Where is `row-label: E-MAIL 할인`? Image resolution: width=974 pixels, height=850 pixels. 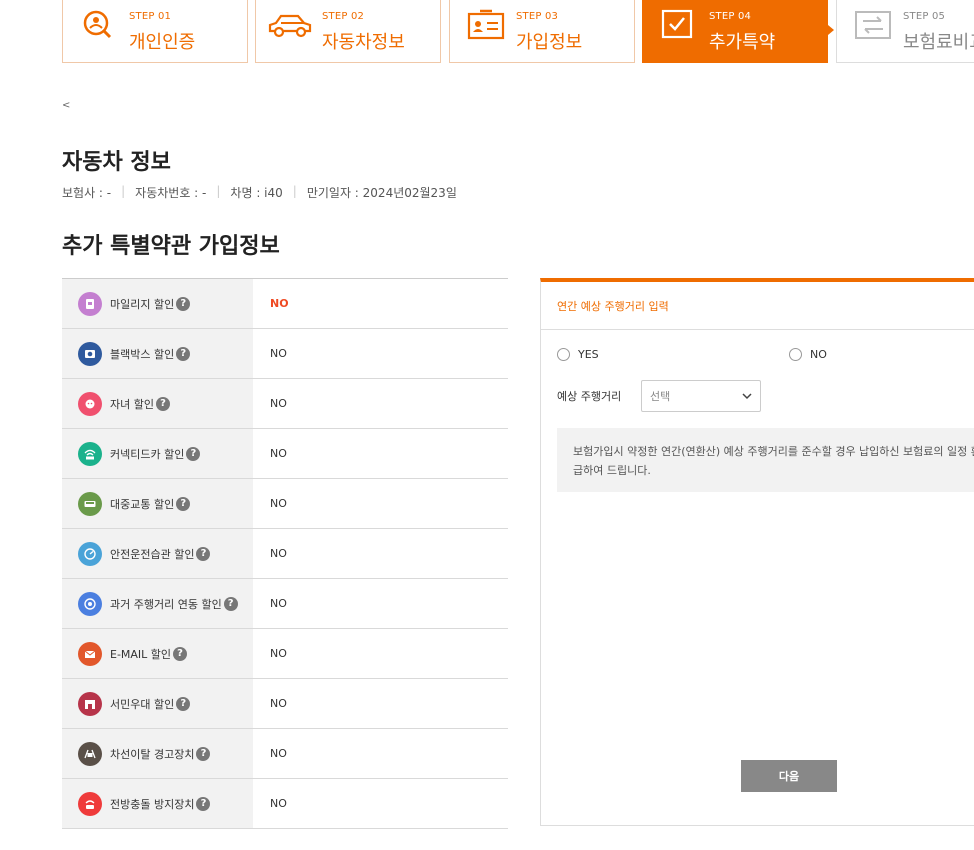
row-label: E-MAIL 할인 is located at coordinates (141, 654).